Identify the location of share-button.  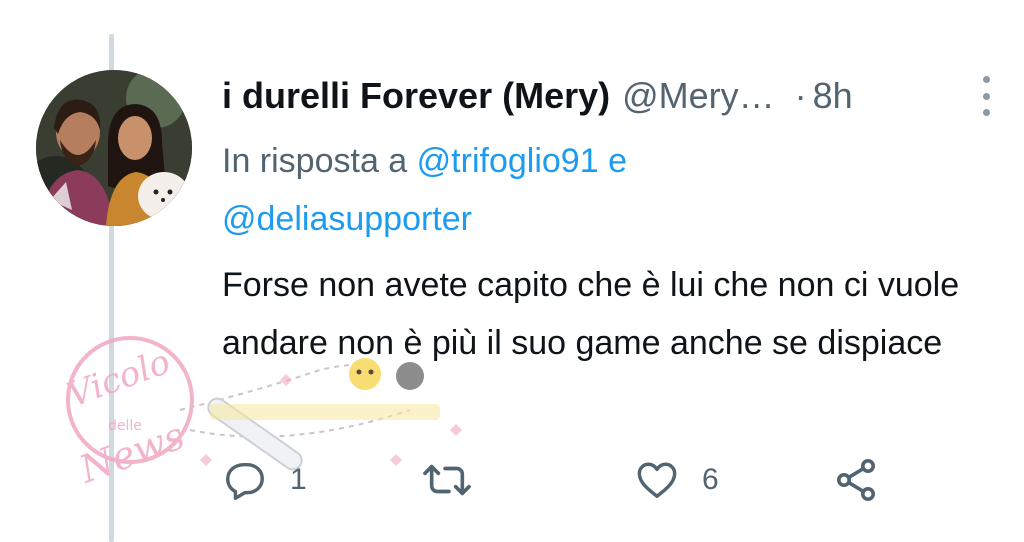
(856, 480).